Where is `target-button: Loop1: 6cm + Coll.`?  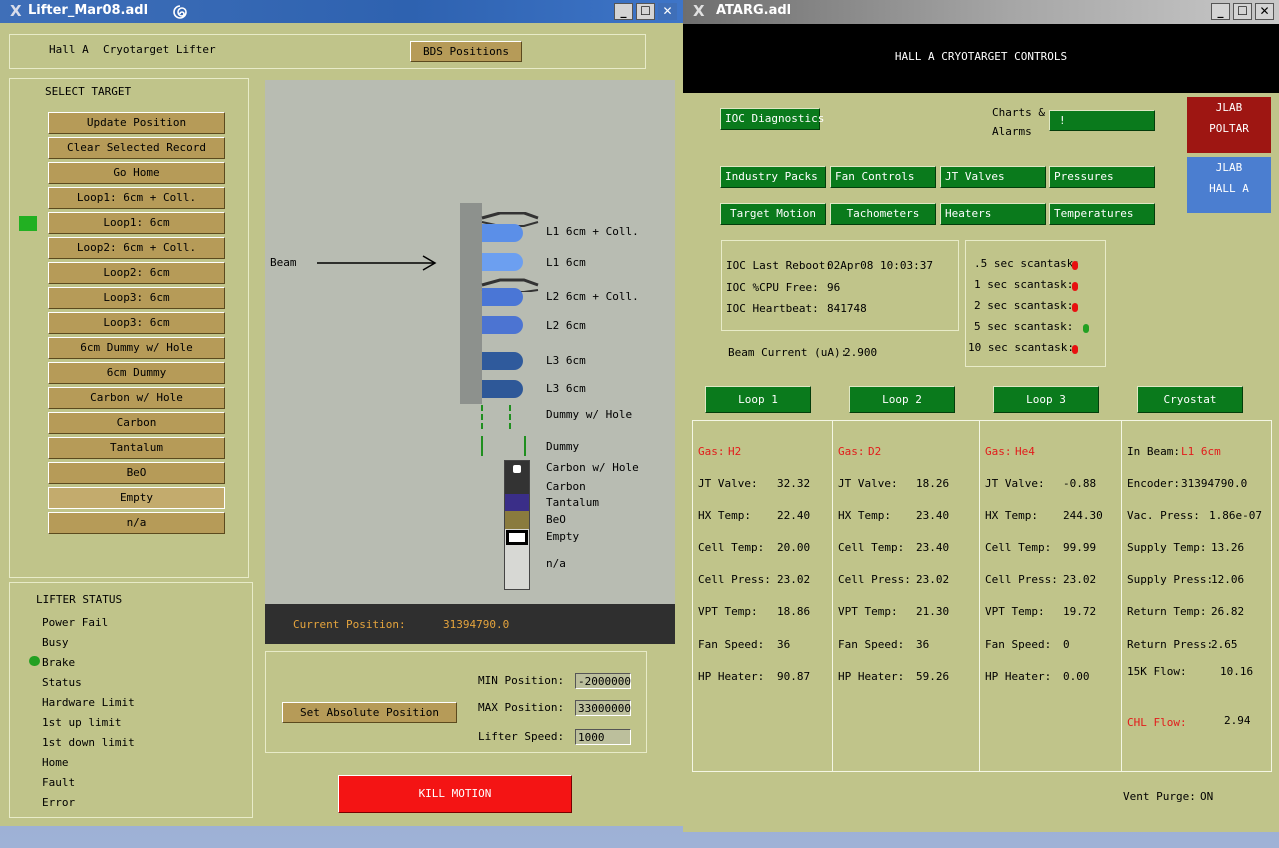
target-button: Loop1: 6cm + Coll. is located at coordinates (136, 198).